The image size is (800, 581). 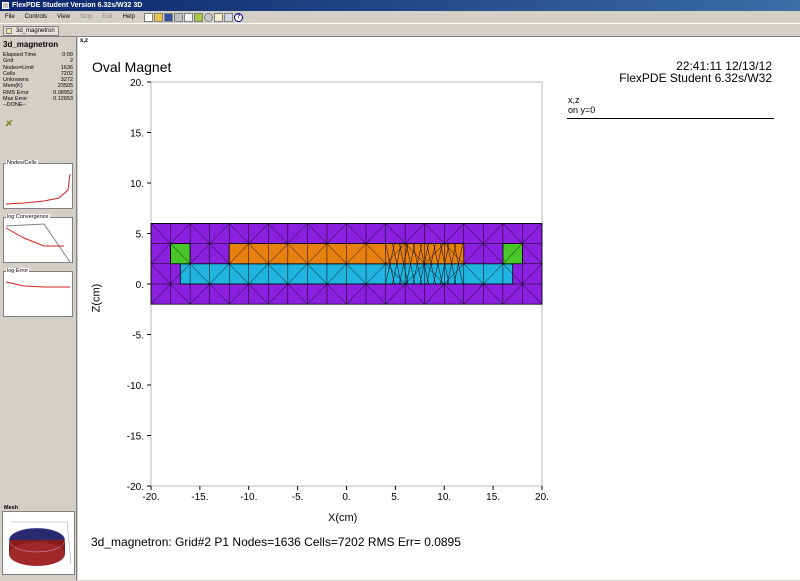 I want to click on window-icon, so click(x=228, y=17).